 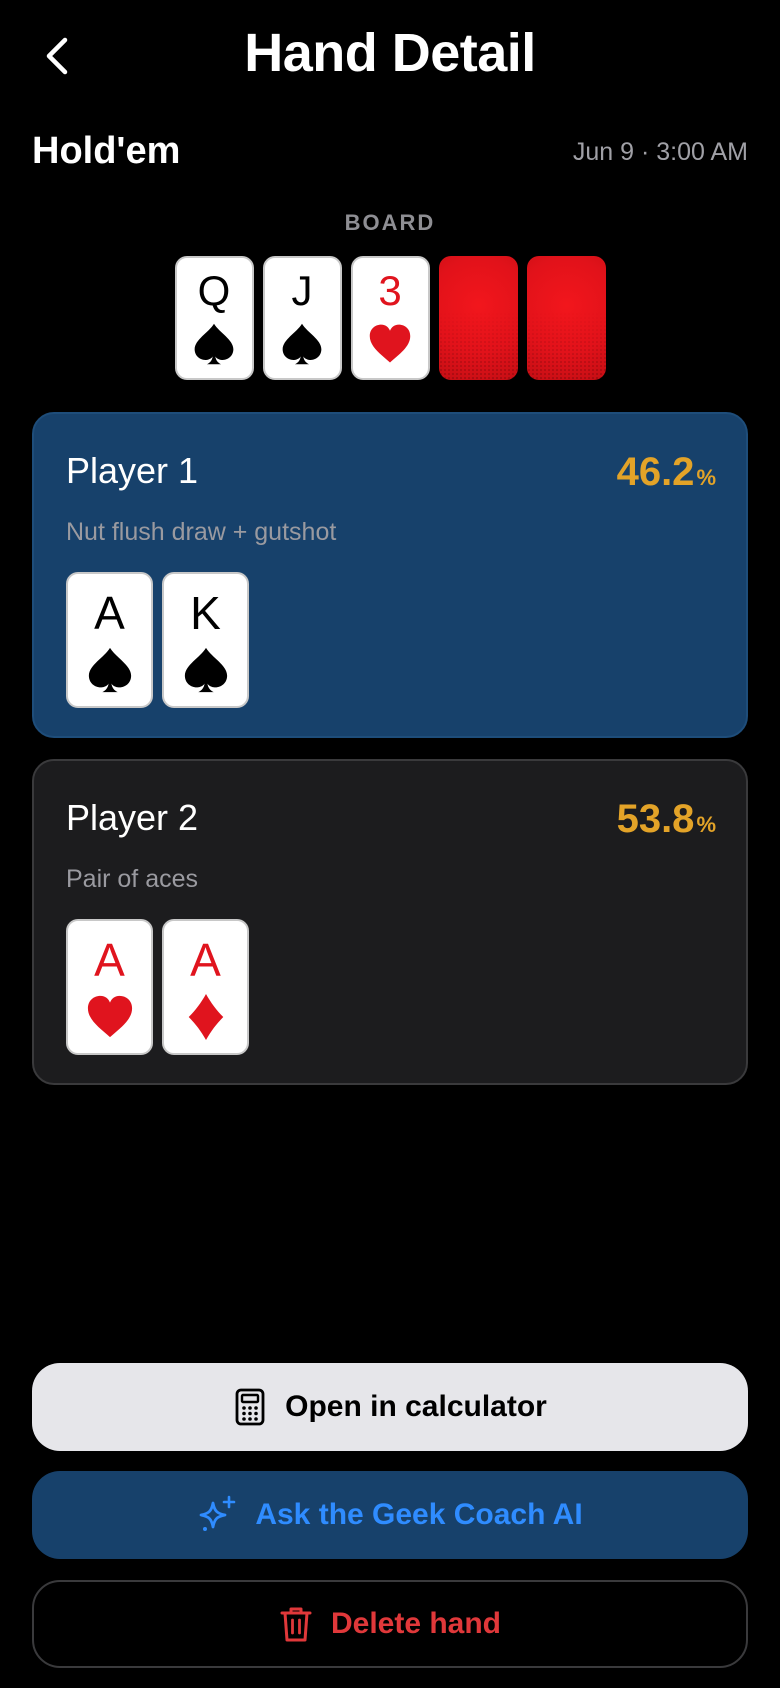 I want to click on card-rank: K, so click(x=205, y=613).